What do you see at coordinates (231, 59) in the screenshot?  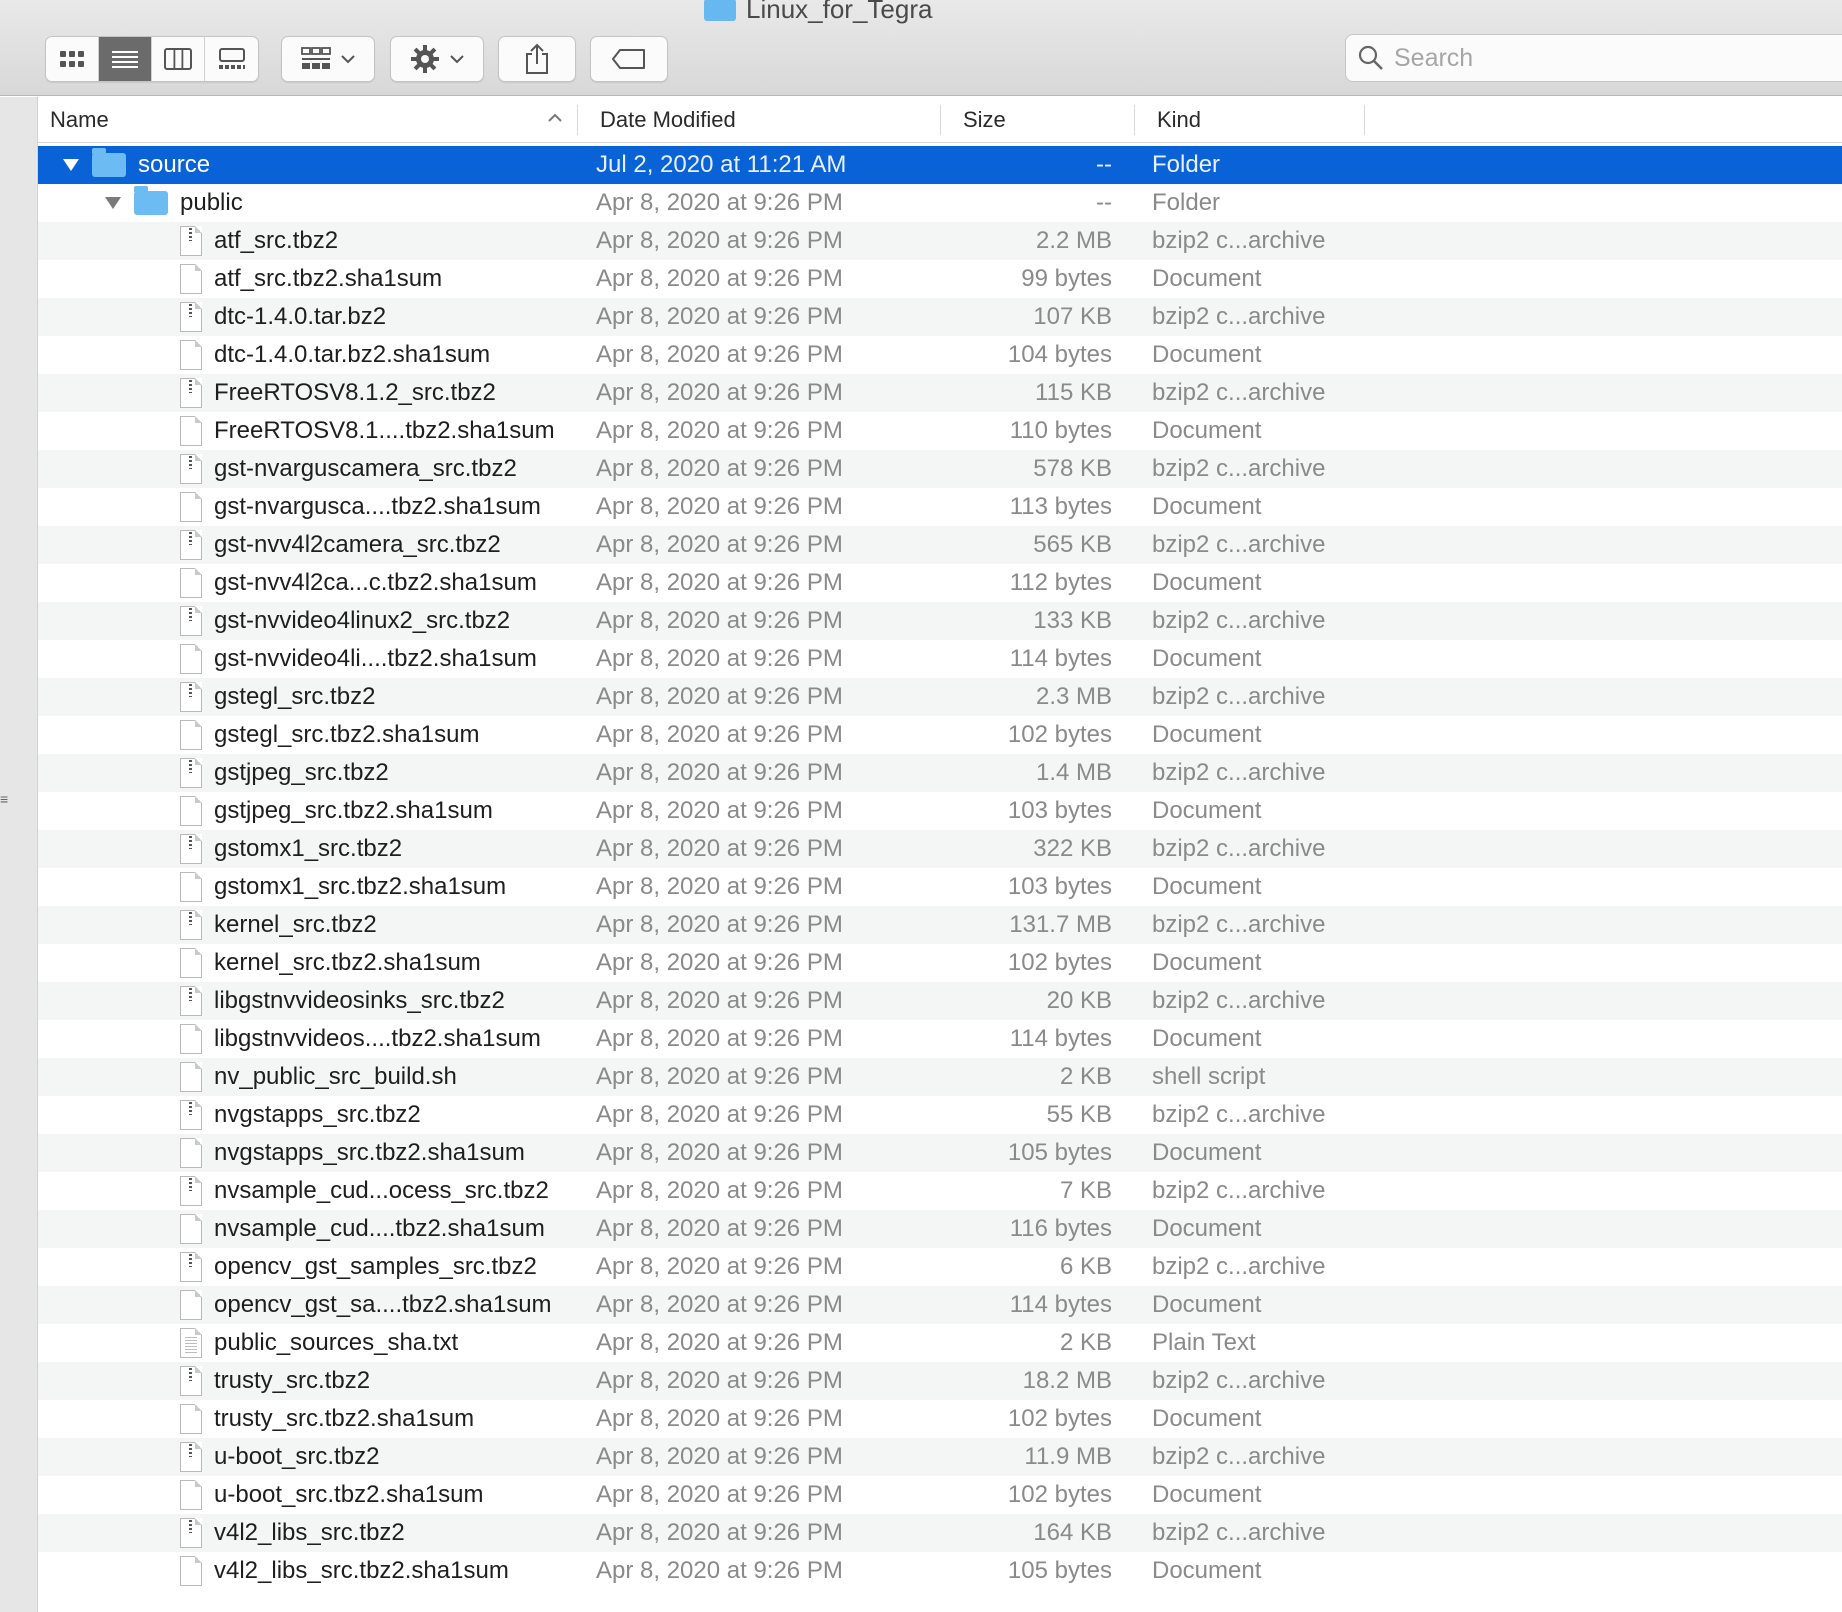 I see `gallery-view-button` at bounding box center [231, 59].